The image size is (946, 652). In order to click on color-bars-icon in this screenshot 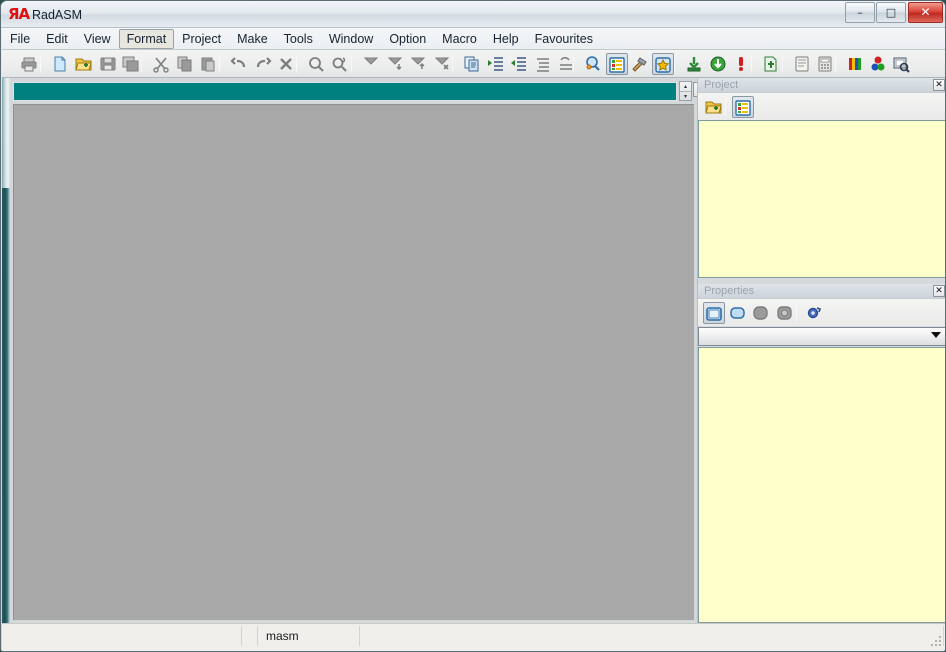, I will do `click(855, 64)`.